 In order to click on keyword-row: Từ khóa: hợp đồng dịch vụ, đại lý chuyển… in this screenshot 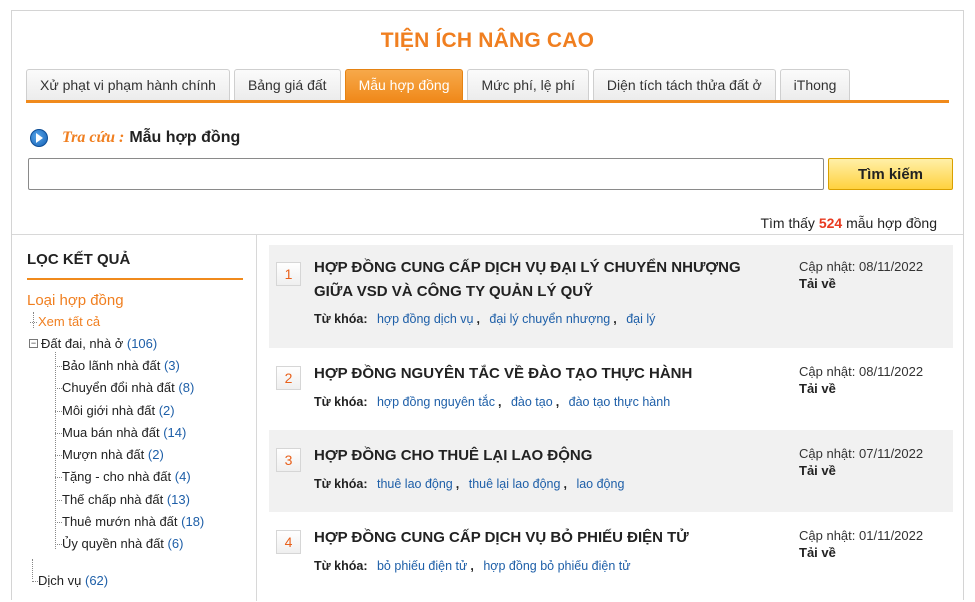, I will do `click(485, 319)`.